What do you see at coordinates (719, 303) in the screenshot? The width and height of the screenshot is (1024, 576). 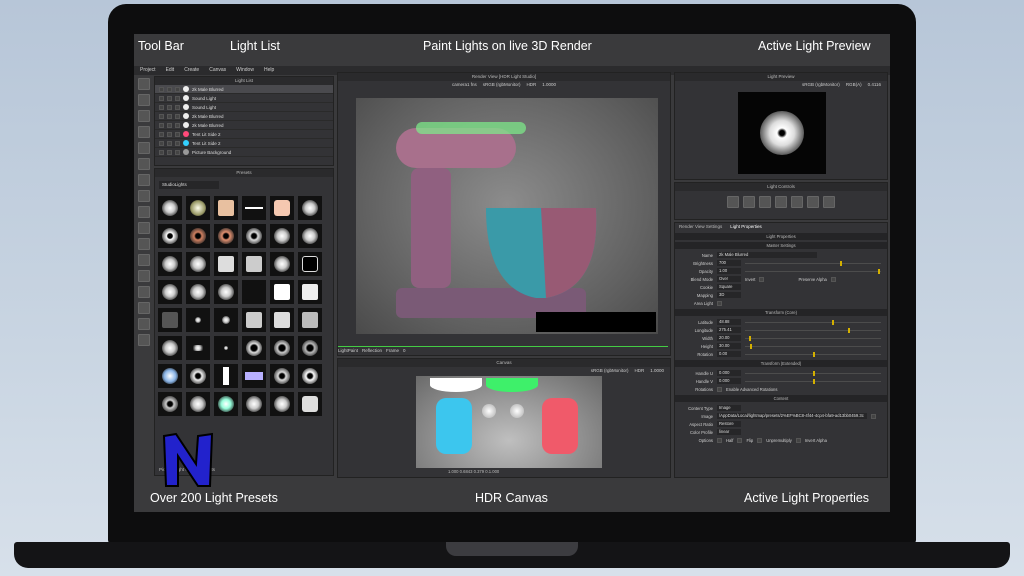 I see `area-light-checkbox` at bounding box center [719, 303].